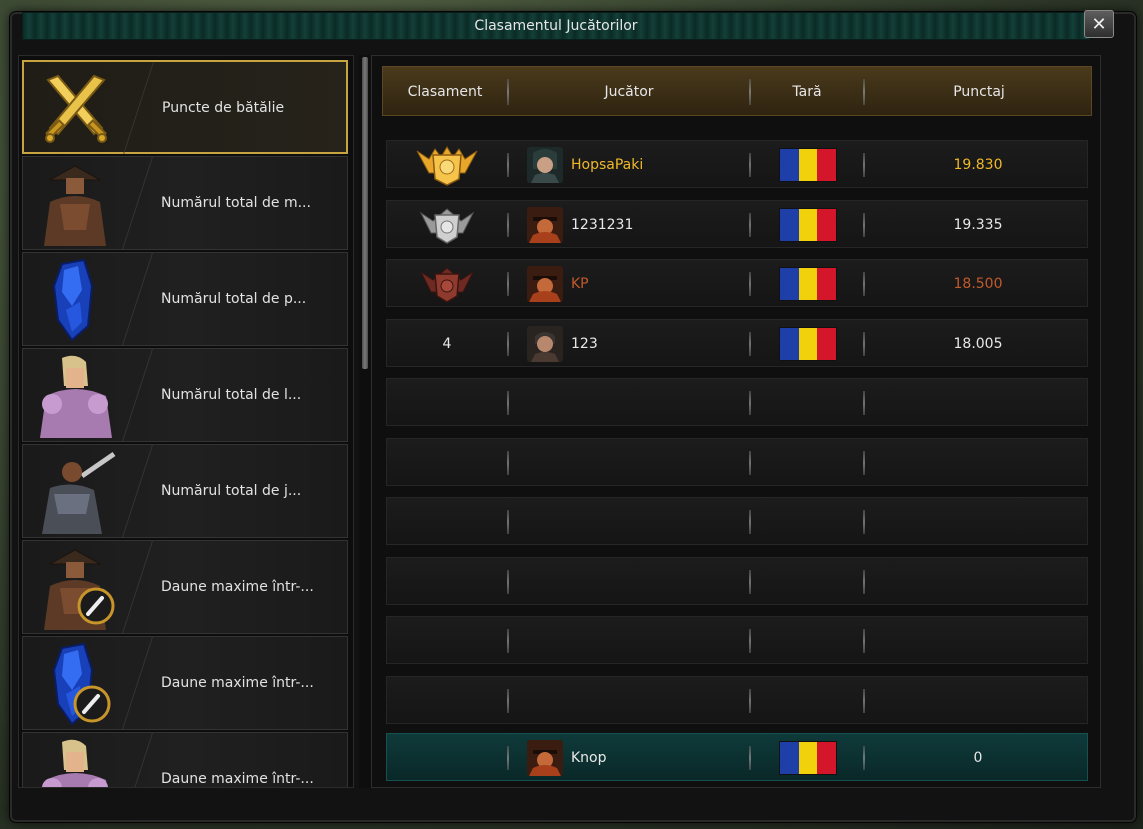  Describe the element at coordinates (580, 284) in the screenshot. I see `player-name: KP` at that location.